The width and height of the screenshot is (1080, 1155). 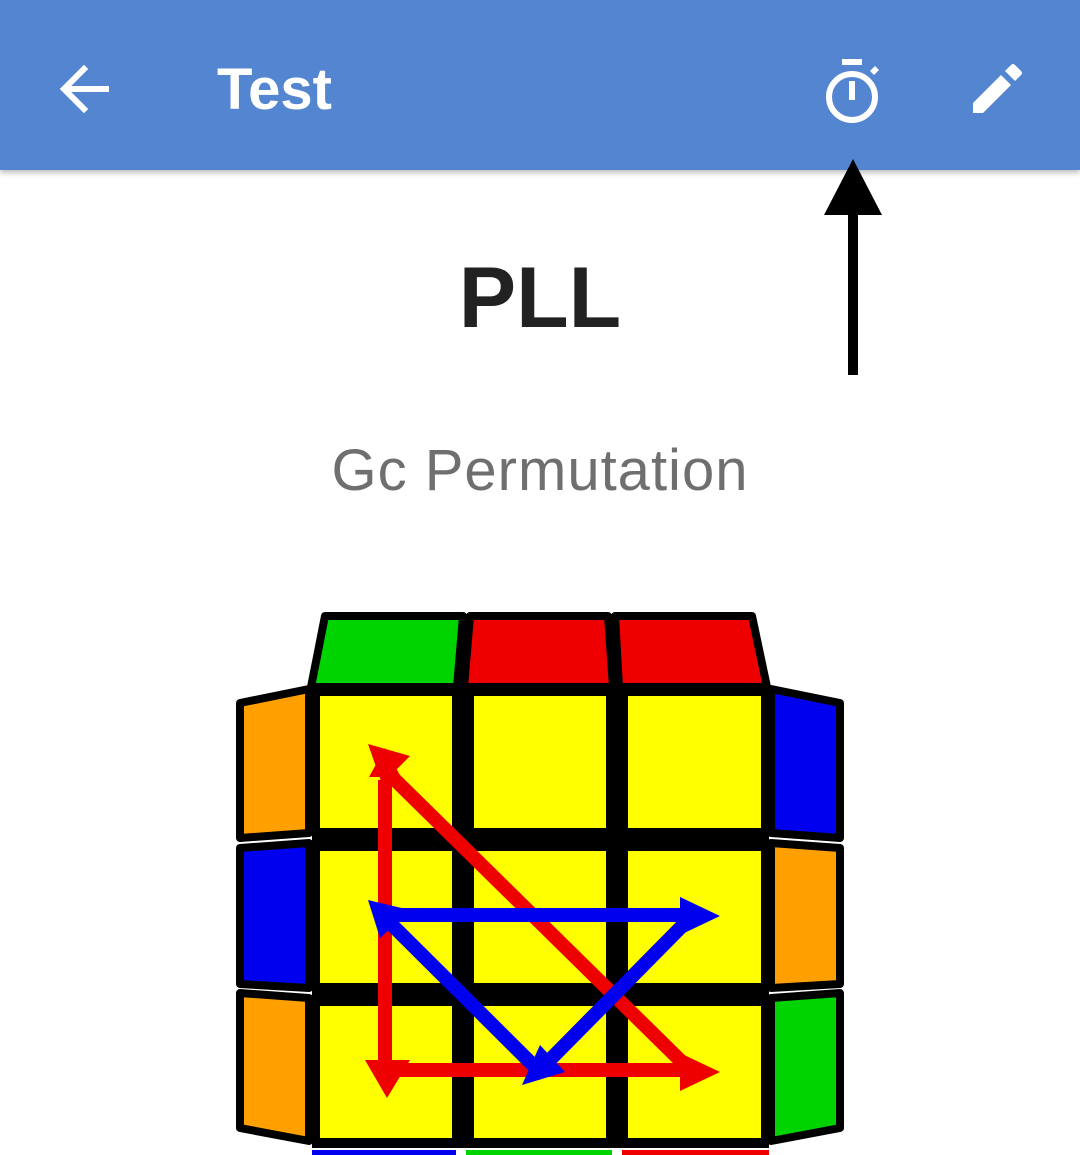 I want to click on stopwatch-icon, so click(x=852, y=91).